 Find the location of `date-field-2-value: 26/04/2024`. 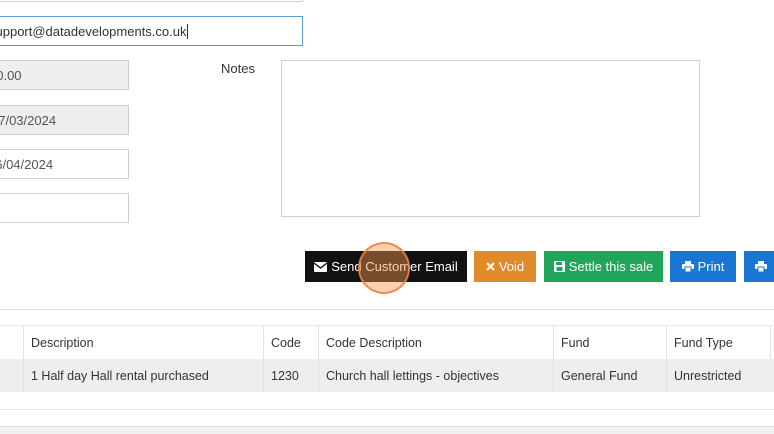

date-field-2-value: 26/04/2024 is located at coordinates (27, 164).